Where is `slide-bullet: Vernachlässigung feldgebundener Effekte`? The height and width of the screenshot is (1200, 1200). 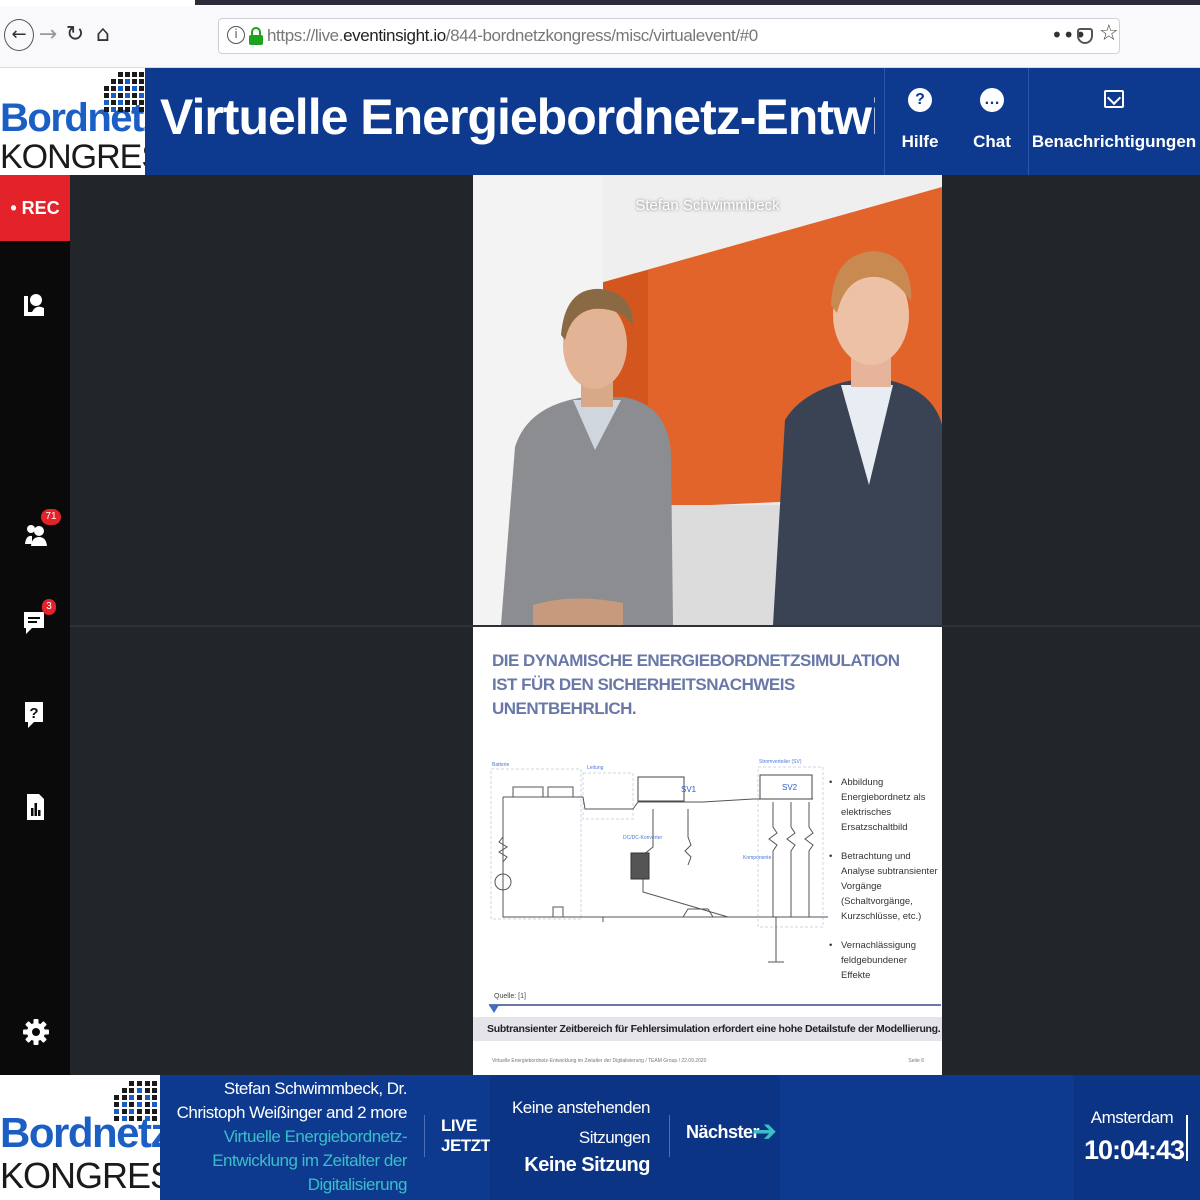
slide-bullet: Vernachlässigung feldgebundener Effekte is located at coordinates (884, 960).